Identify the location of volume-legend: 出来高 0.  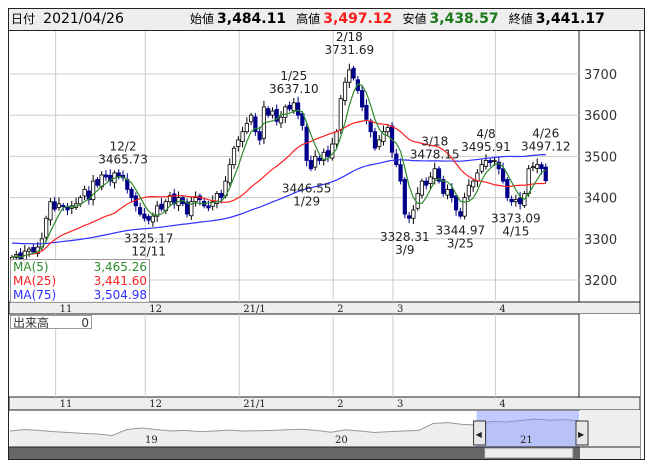
(51, 322).